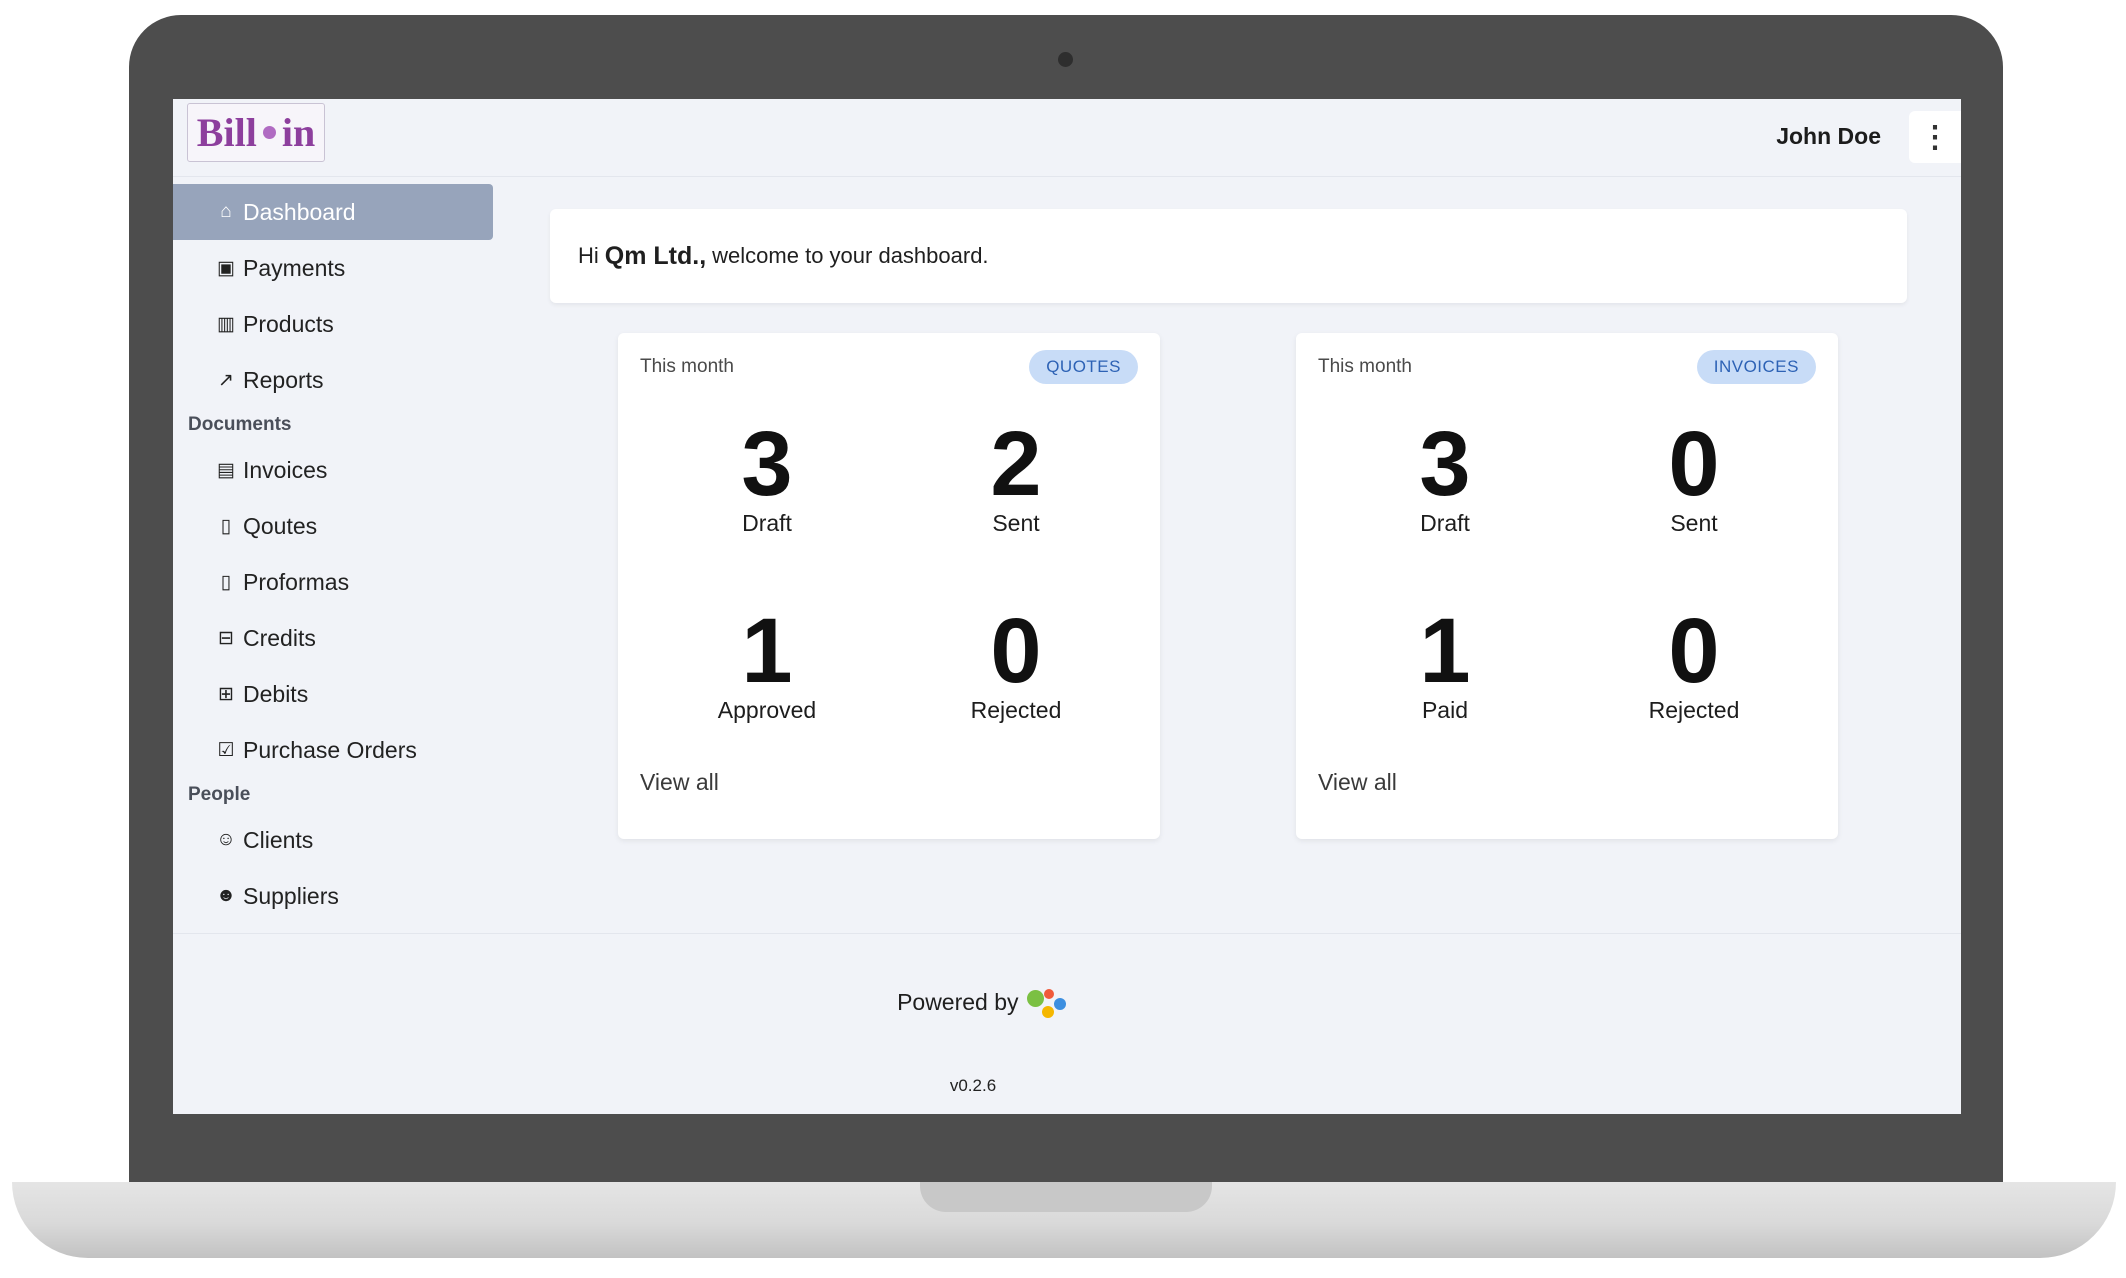 This screenshot has width=2126, height=1278. Describe the element at coordinates (333, 840) in the screenshot. I see `sidebar-item-clients: ☺ Clients` at that location.